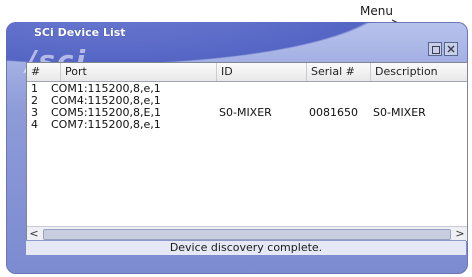 This screenshot has height=277, width=472. What do you see at coordinates (44, 72) in the screenshot?
I see `column-header-number: #` at bounding box center [44, 72].